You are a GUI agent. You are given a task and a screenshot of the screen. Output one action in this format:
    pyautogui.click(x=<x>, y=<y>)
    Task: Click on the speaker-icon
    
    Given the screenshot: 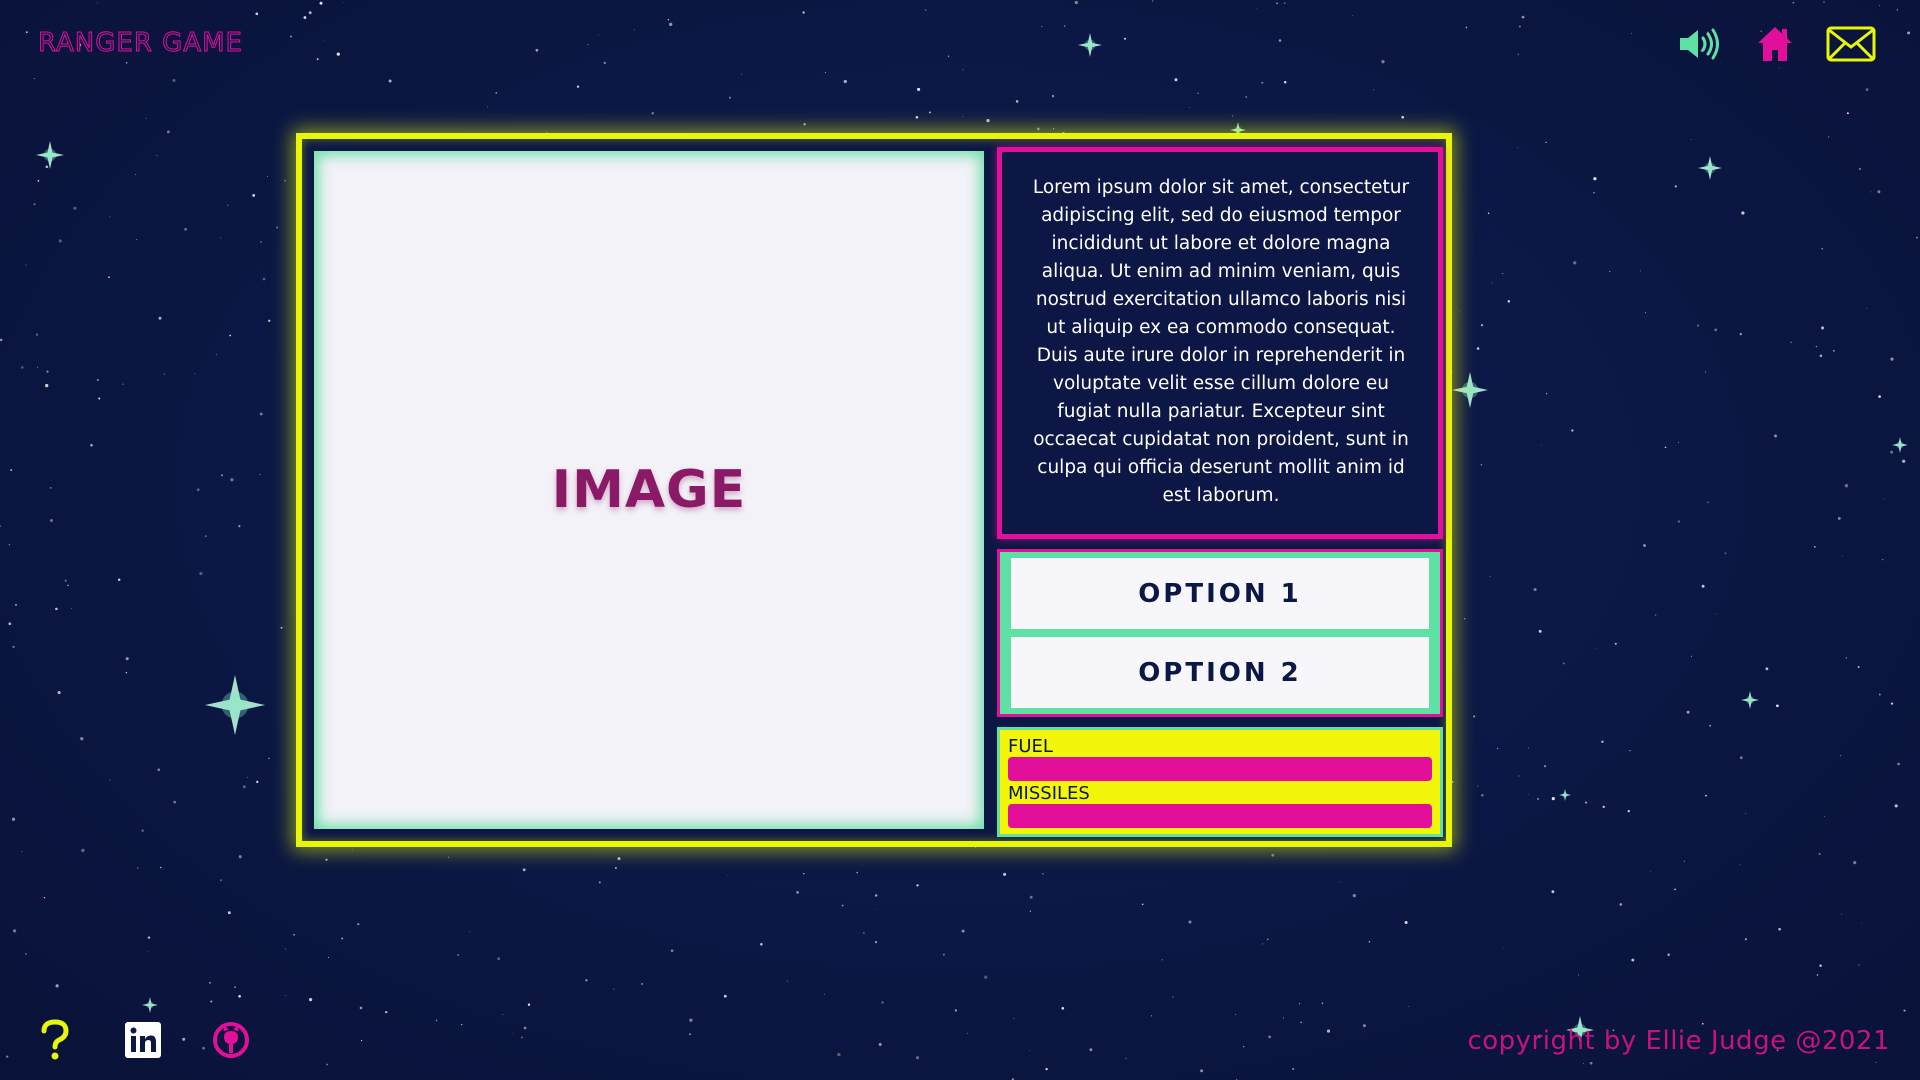 What is the action you would take?
    pyautogui.click(x=1699, y=44)
    